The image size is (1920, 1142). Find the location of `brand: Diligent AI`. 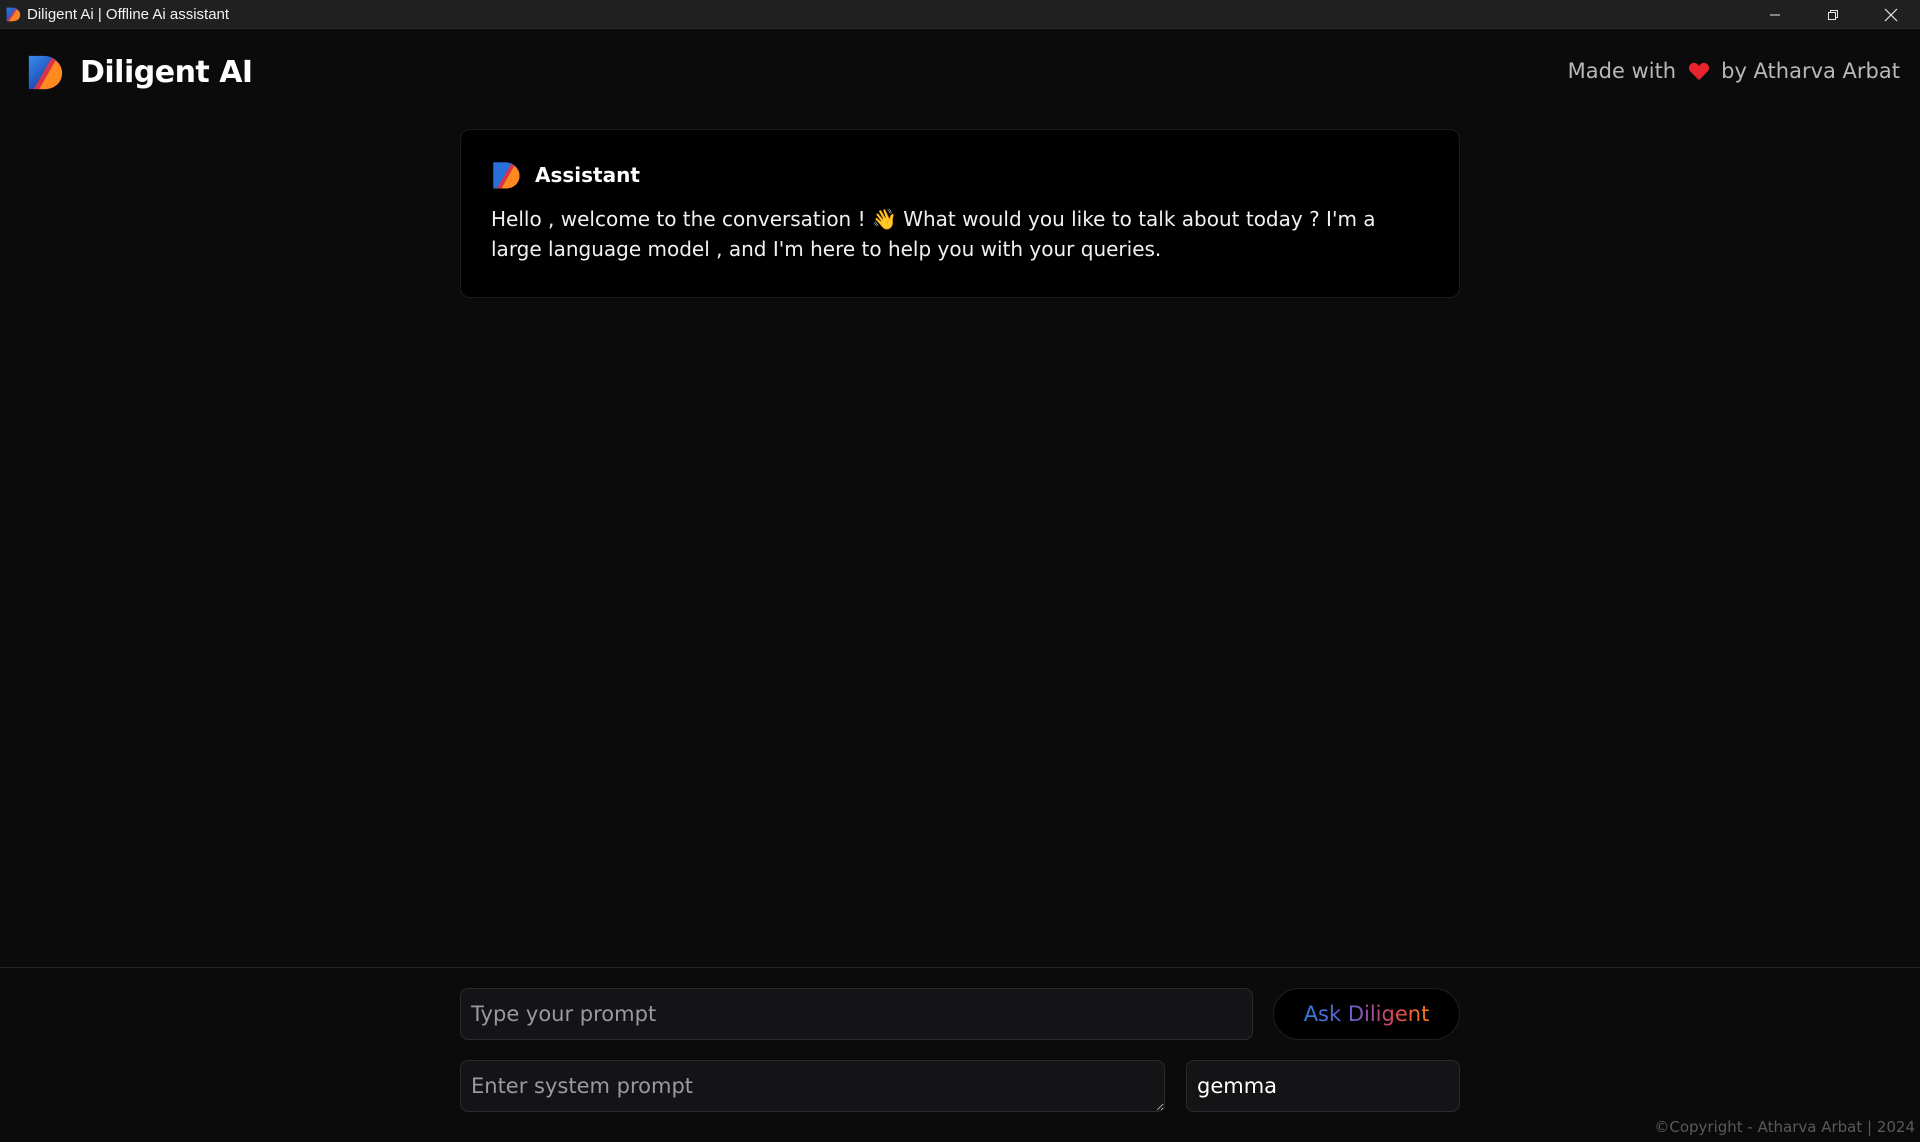

brand: Diligent AI is located at coordinates (139, 72).